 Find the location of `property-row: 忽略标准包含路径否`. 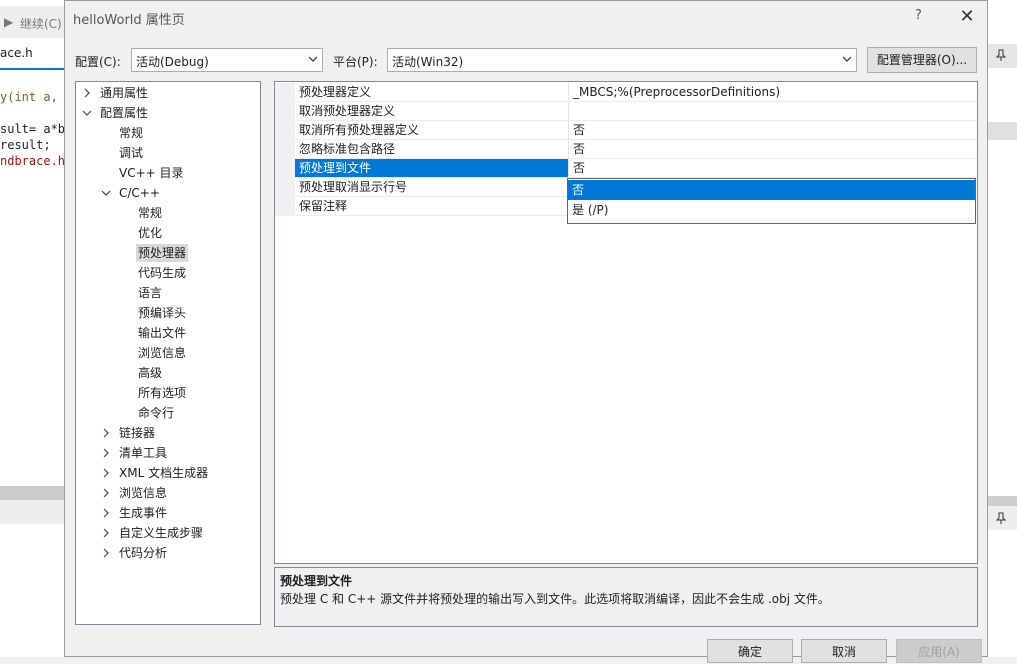

property-row: 忽略标准包含路径否 is located at coordinates (626, 149).